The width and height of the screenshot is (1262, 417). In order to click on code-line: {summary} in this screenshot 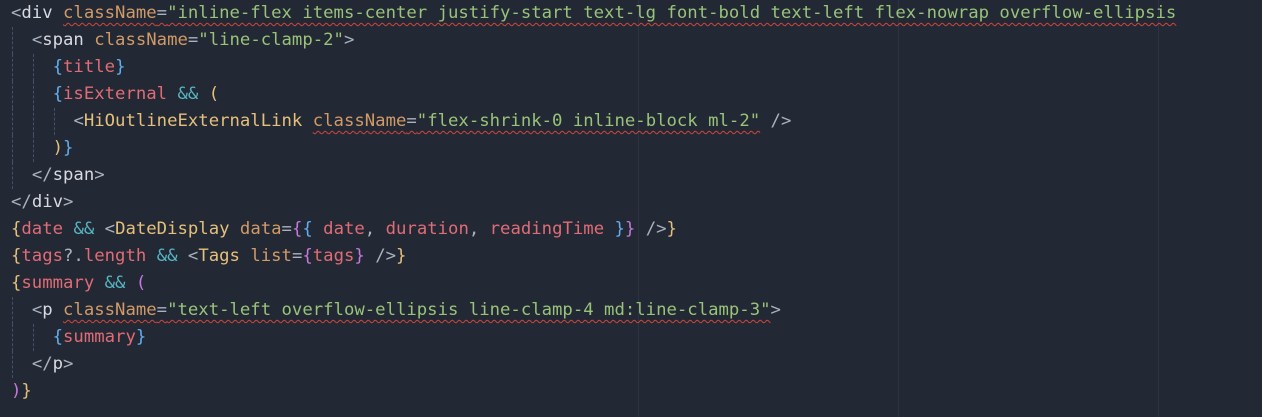, I will do `click(631, 337)`.